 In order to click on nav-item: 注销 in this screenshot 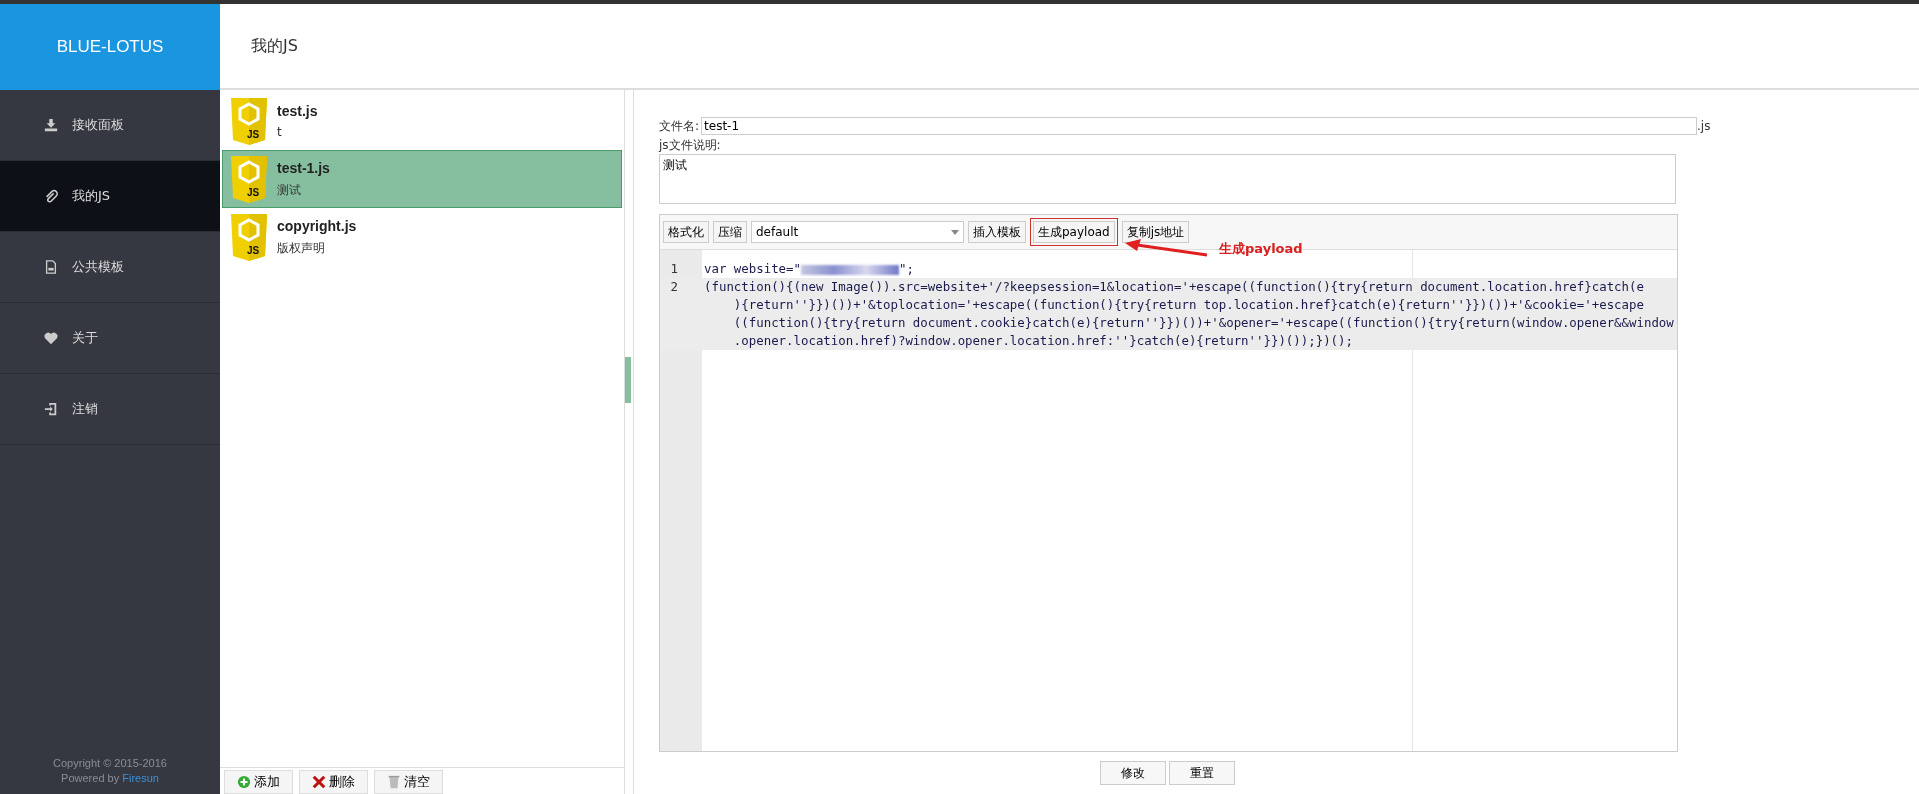, I will do `click(110, 409)`.